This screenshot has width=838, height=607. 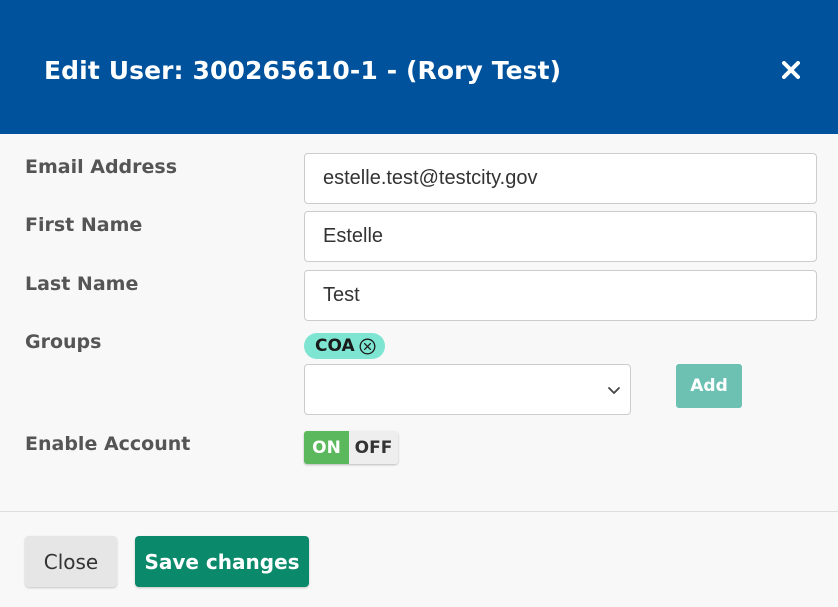 I want to click on enable-account-label: Enable Account, so click(x=108, y=444).